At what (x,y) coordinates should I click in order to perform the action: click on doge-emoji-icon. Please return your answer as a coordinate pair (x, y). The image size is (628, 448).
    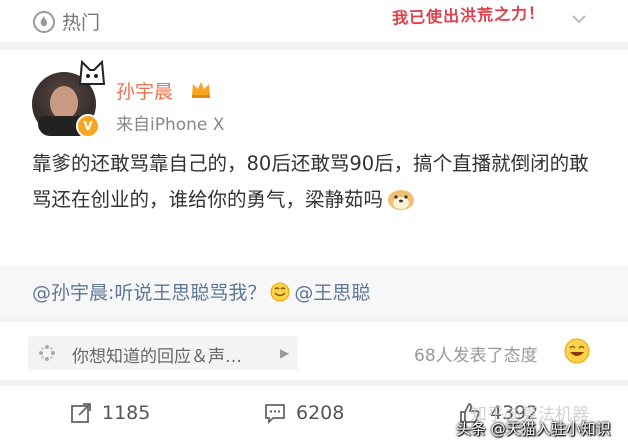
    Looking at the image, I should click on (401, 200).